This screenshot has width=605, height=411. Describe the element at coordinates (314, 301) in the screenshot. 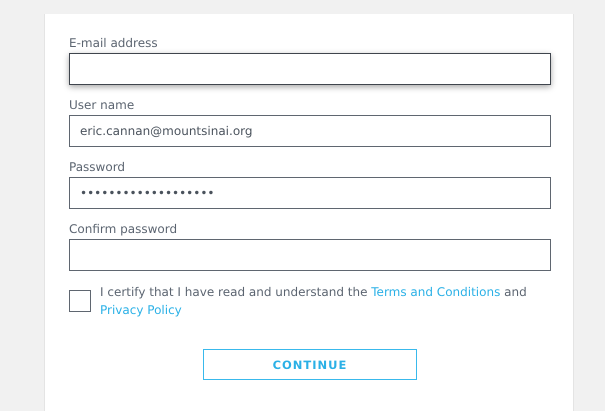

I see `agreement-text: I certify that I have read and understand the Terms and Conditions and Privacy Policy` at that location.